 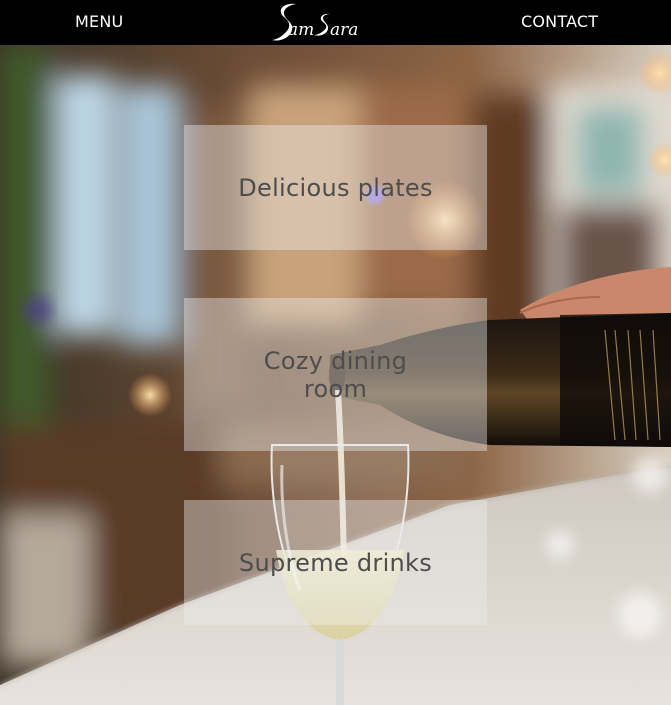 I want to click on contact-link: CONTACT, so click(x=559, y=21).